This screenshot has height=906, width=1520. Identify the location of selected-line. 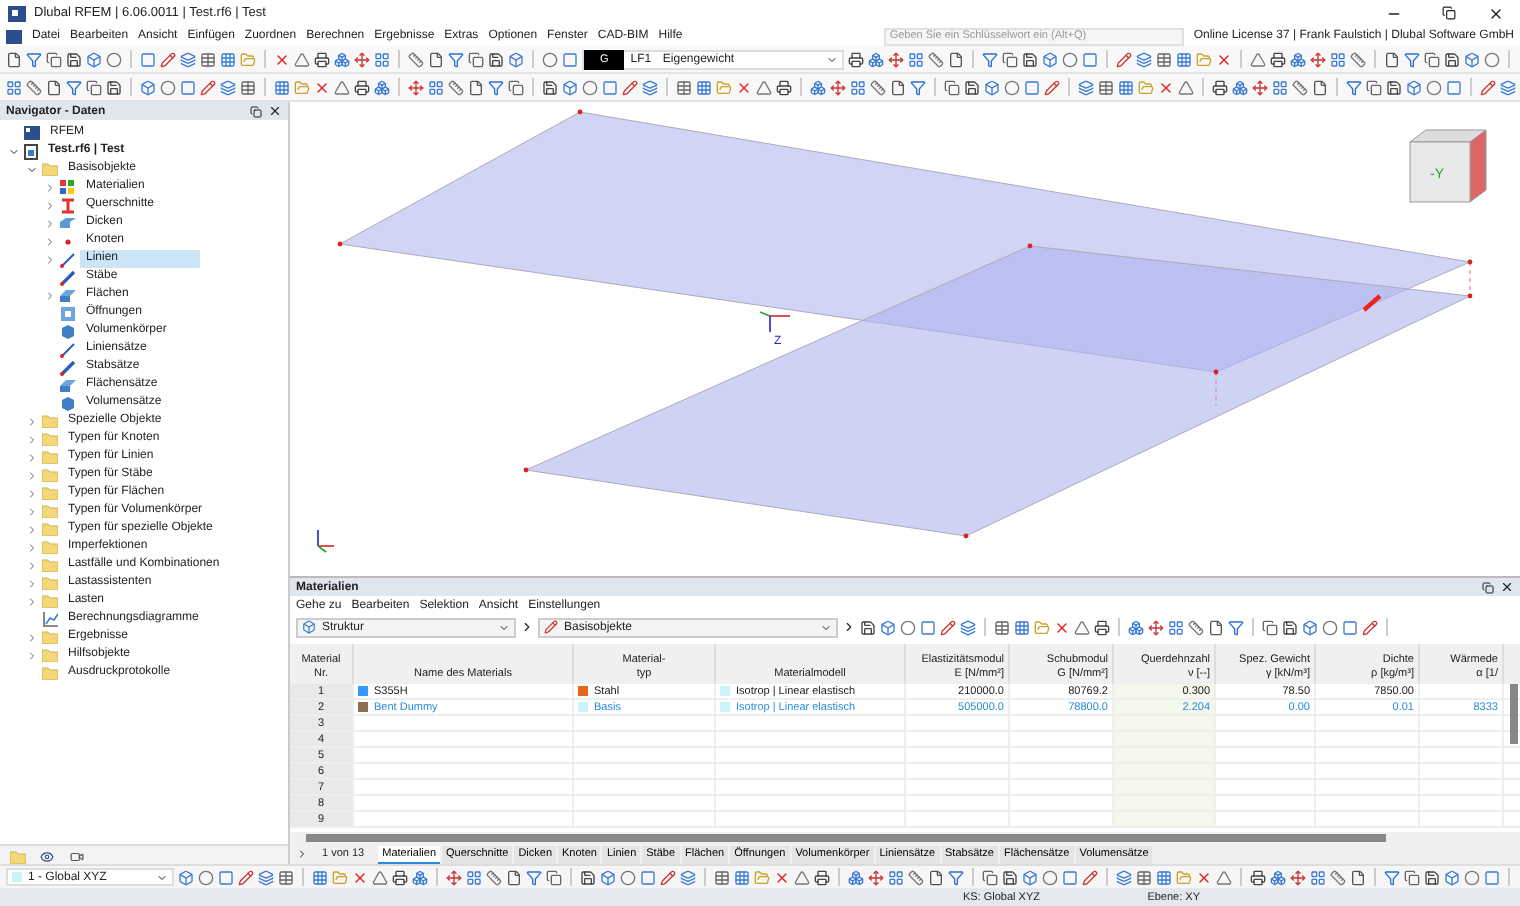
(1372, 303).